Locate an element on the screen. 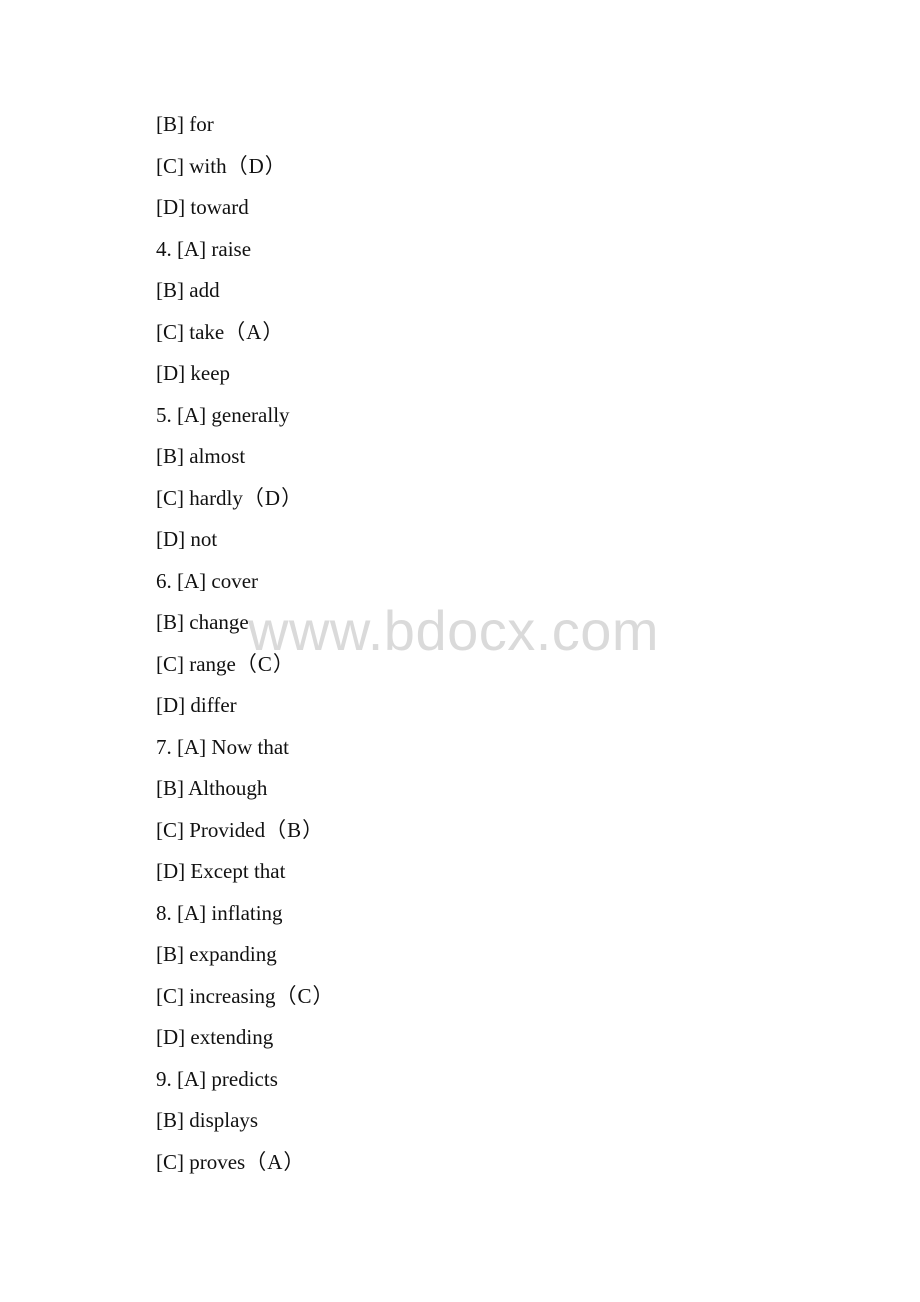 The width and height of the screenshot is (920, 1302). option-line: [D] toward is located at coordinates (245, 214).